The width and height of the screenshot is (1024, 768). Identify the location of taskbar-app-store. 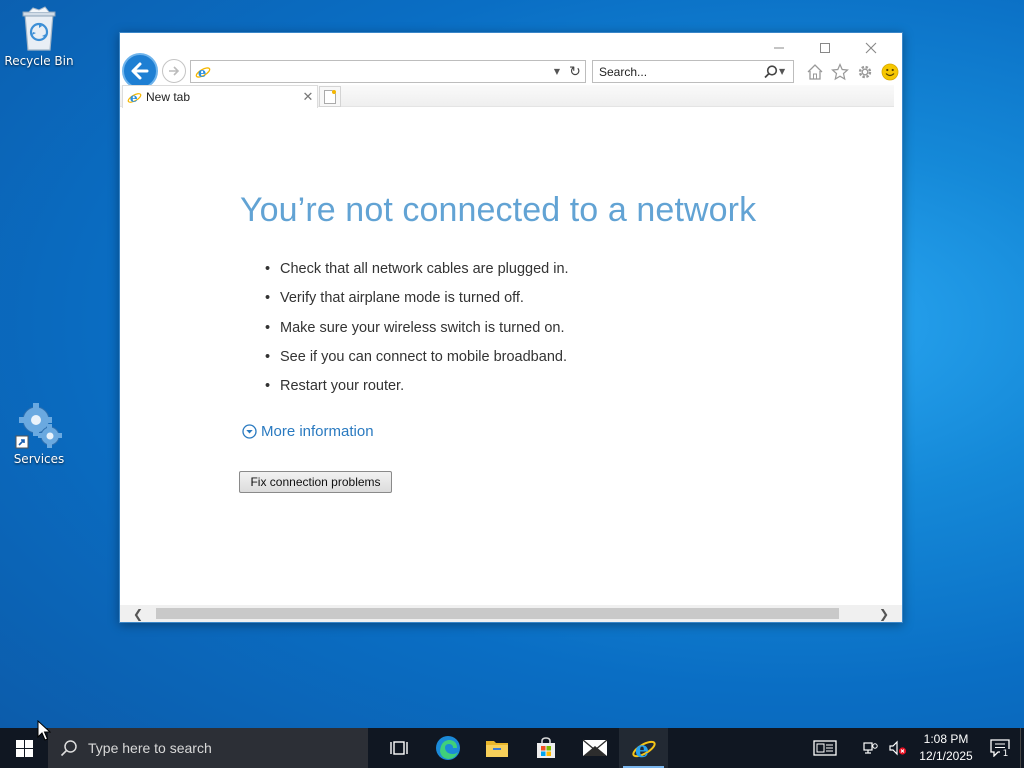
(545, 748).